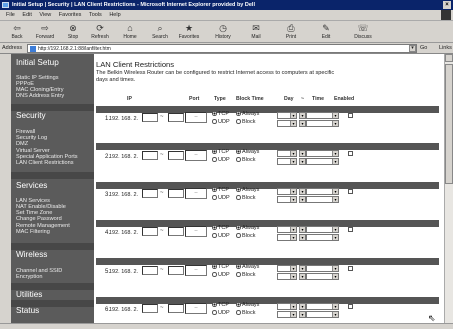  I want to click on address-input: http://192.168.2.1:88/lanfilter.htm, so click(222, 48).